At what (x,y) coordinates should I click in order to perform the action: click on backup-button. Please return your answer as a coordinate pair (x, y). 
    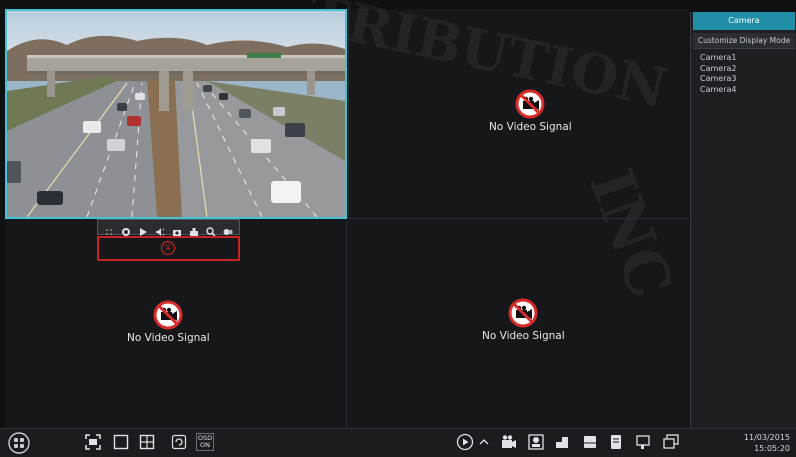
    Looking at the image, I should click on (616, 442).